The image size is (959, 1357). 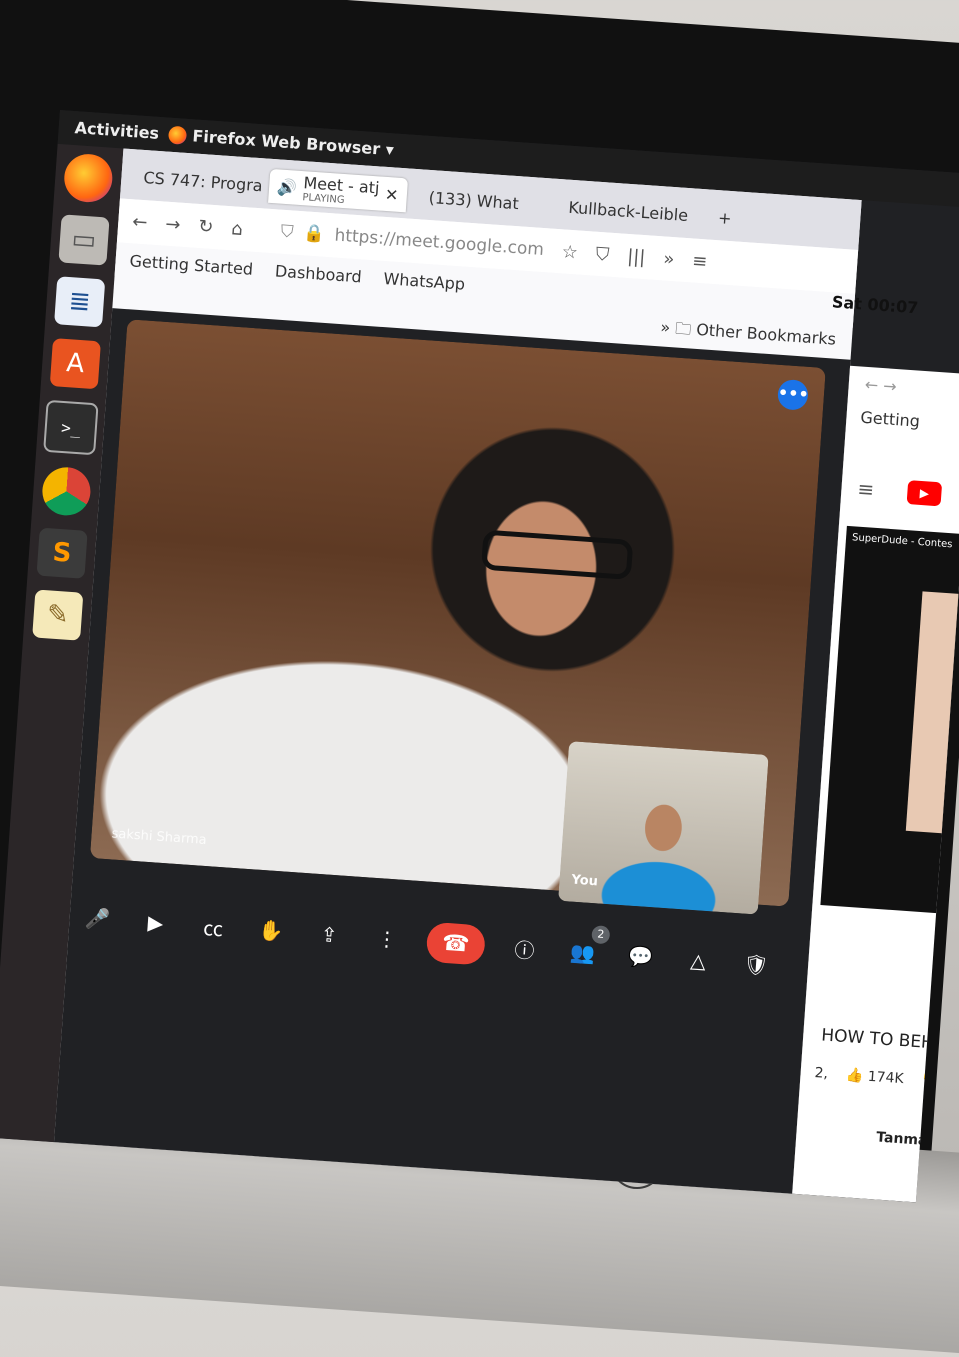 I want to click on bookmark-whatsapp: WhatsApp, so click(x=424, y=281).